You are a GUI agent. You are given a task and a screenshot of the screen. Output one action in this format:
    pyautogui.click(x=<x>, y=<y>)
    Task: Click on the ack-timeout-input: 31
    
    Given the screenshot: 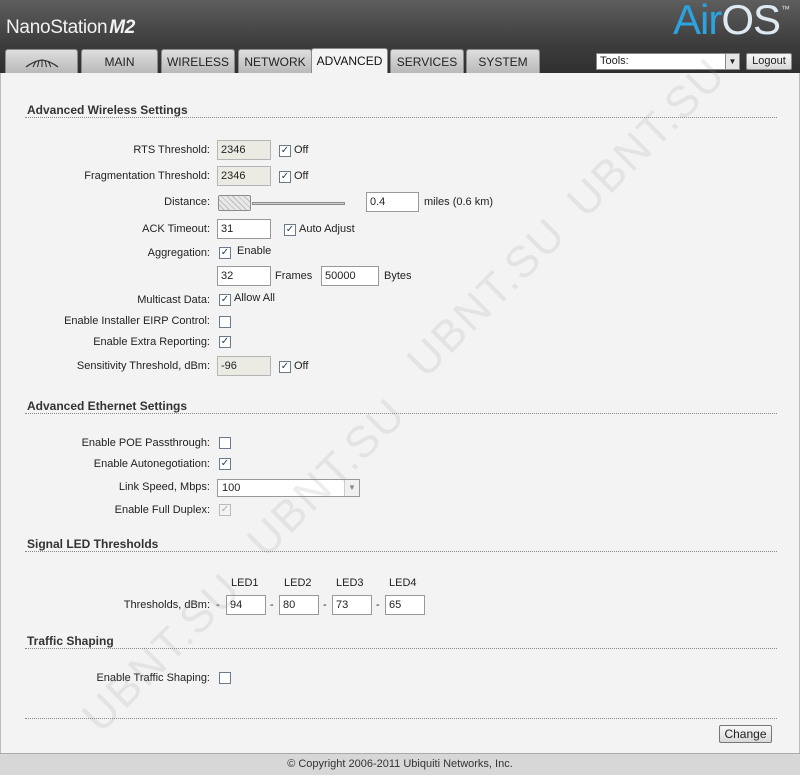 What is the action you would take?
    pyautogui.click(x=244, y=229)
    